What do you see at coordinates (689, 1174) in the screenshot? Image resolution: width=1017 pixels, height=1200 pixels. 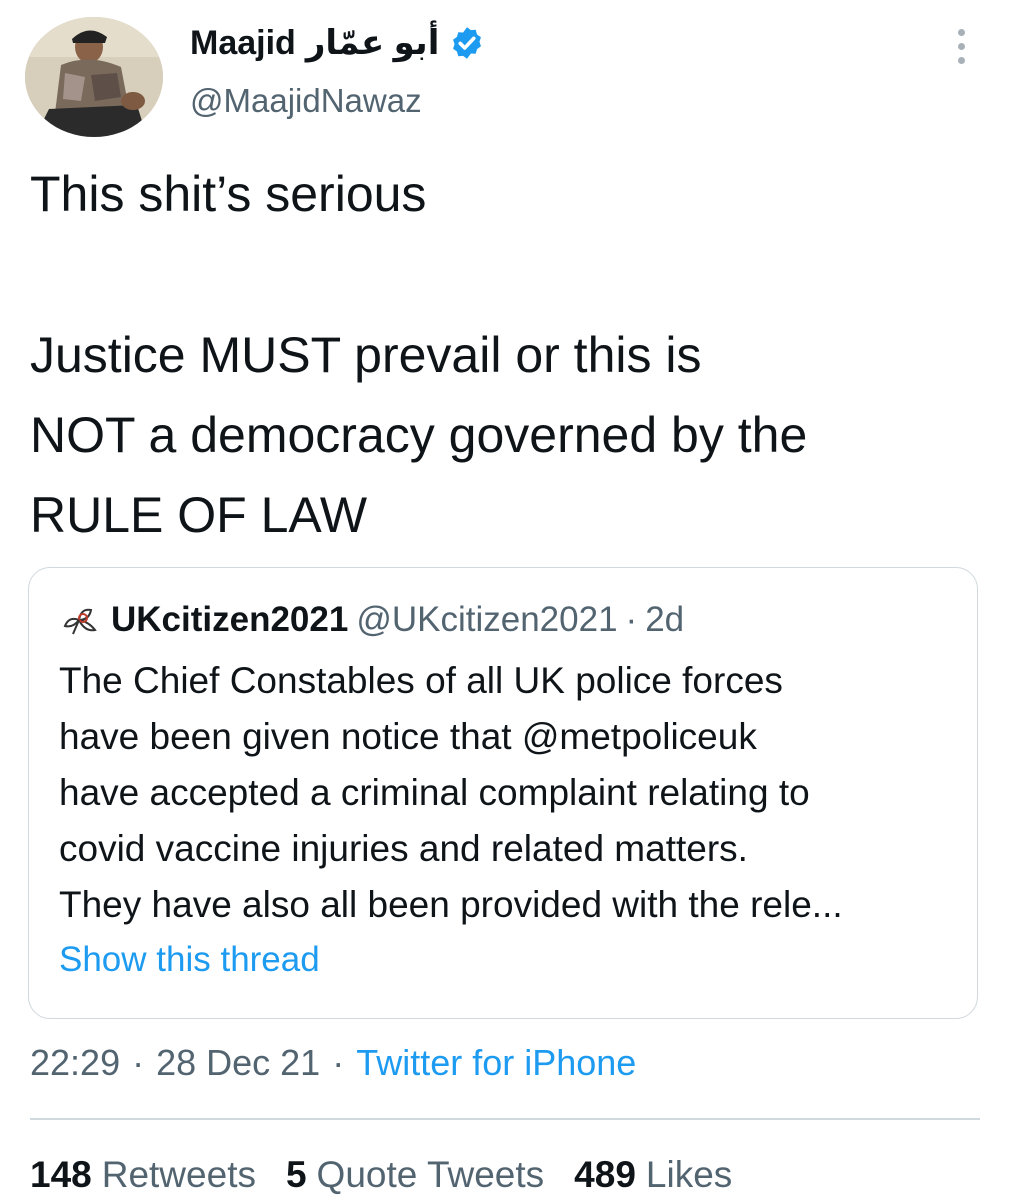 I see `likes-label: Likes` at bounding box center [689, 1174].